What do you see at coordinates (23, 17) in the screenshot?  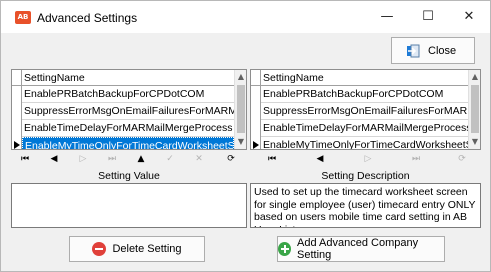 I see `app-icon: AB` at bounding box center [23, 17].